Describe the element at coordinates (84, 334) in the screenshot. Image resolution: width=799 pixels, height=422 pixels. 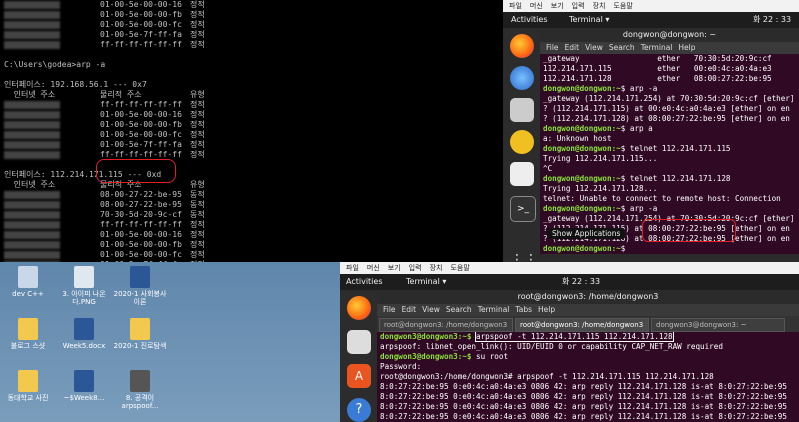
I see `desktop-icon: Week5.docx` at that location.